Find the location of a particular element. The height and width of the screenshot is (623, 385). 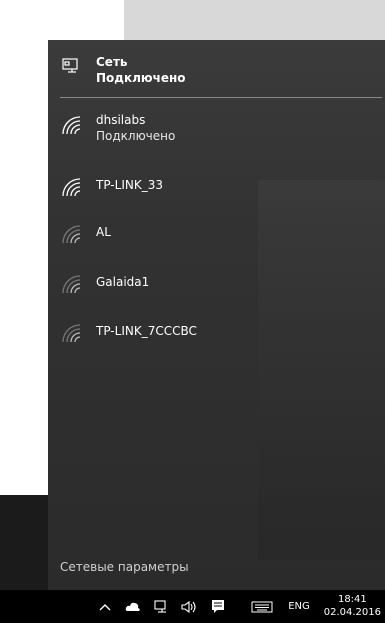

wired-network-status: Подключено is located at coordinates (141, 78).